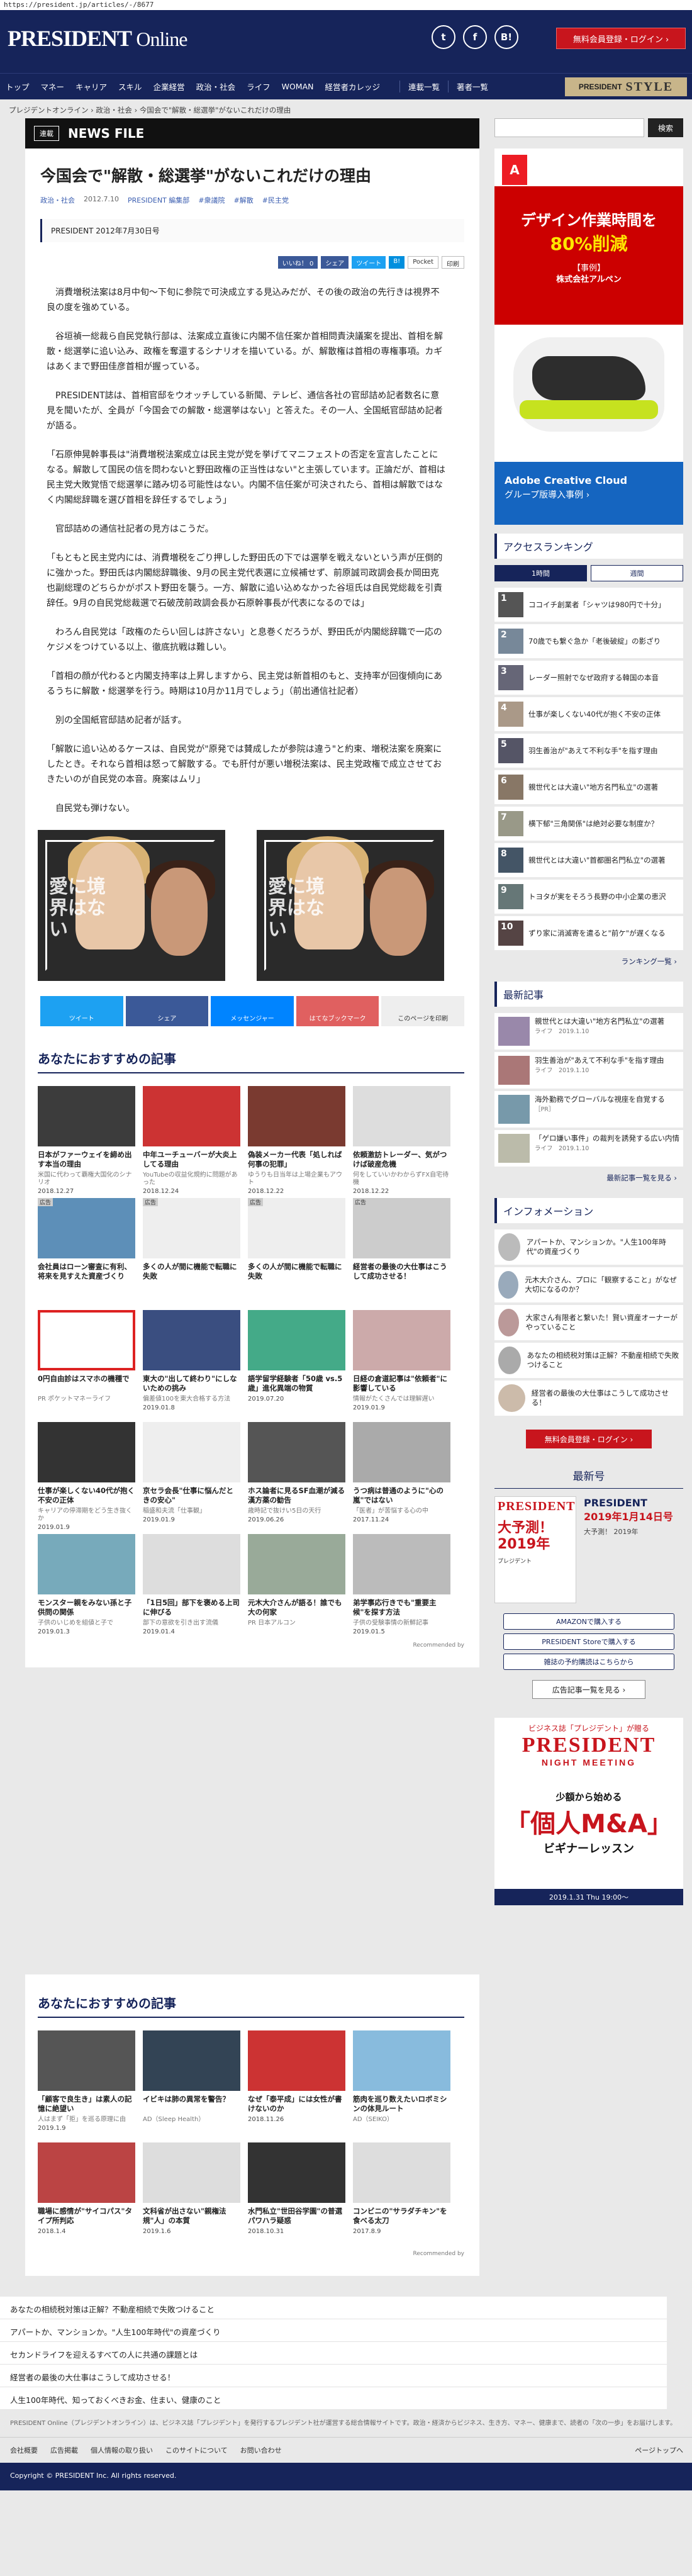  I want to click on share-facebook-button: シェア, so click(167, 1011).